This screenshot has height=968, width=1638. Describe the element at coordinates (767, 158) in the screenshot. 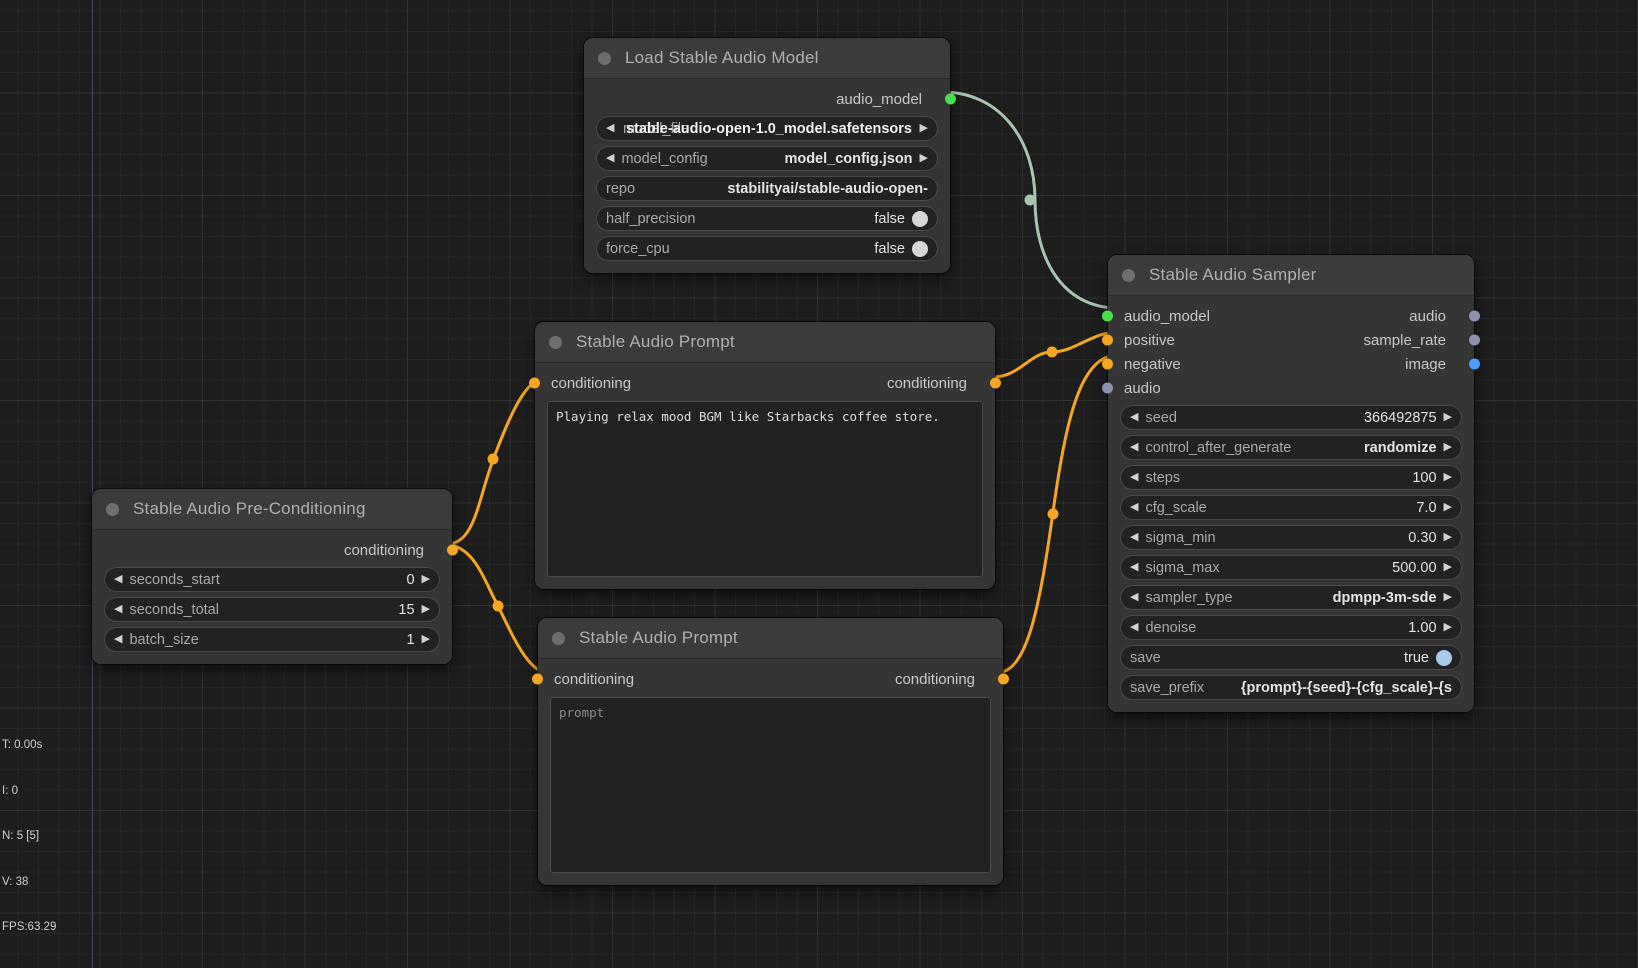

I see `widget-model-config: ◀ model_config model_config.json ▶` at that location.